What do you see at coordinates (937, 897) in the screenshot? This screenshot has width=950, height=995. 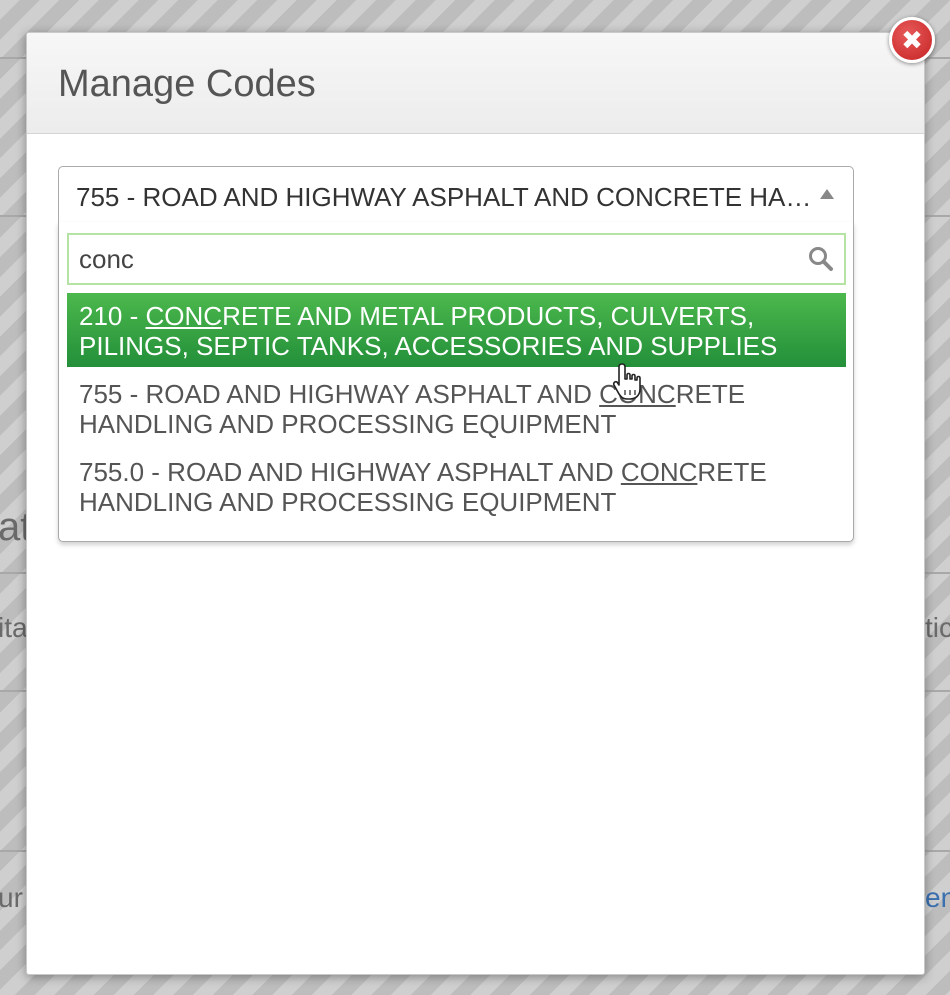 I see `background-fragment-link: en` at bounding box center [937, 897].